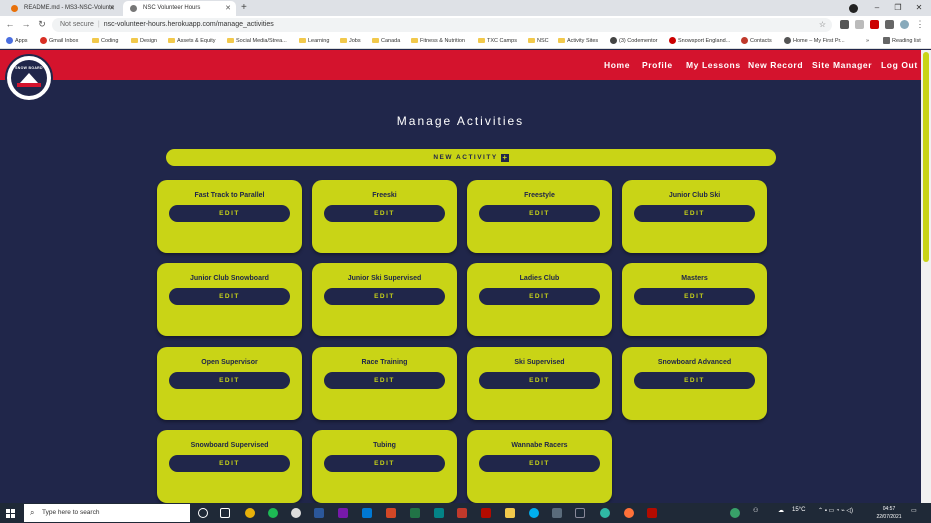 This screenshot has height=523, width=931. I want to click on system-tray-icons: ⌃ ▪ ▭ ◔ ⌁ ◁), so click(835, 510).